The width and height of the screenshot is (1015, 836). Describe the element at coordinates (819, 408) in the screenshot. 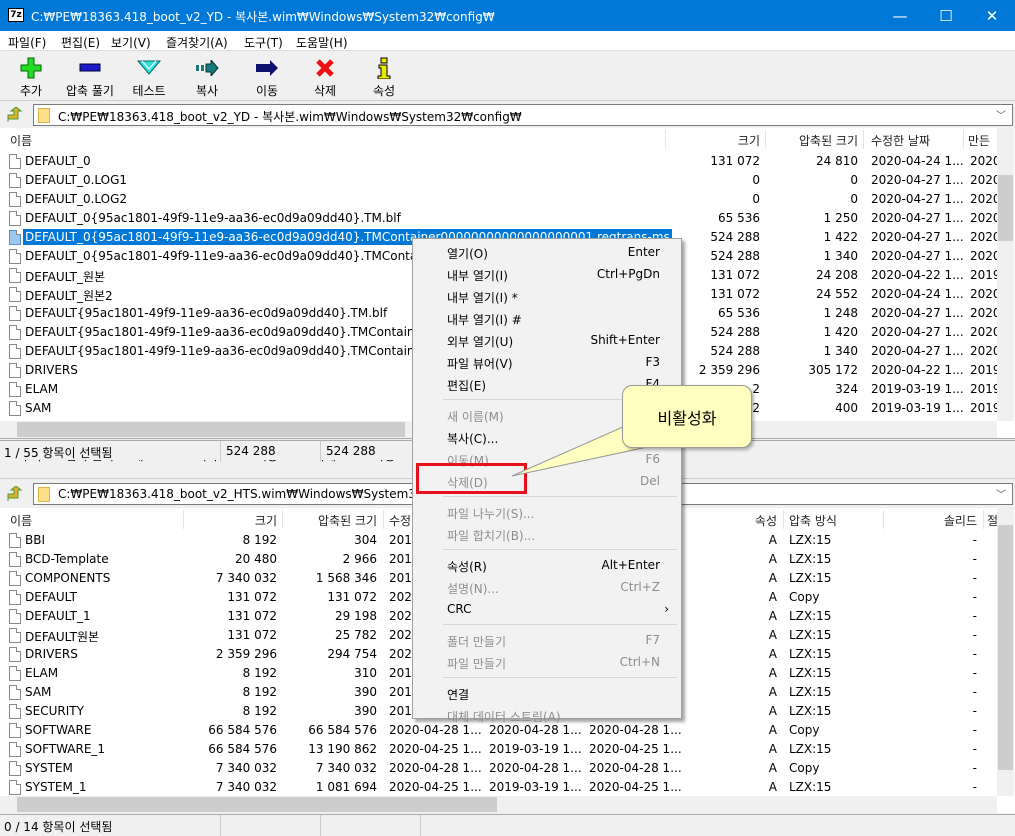

I see `packed-size: 400` at that location.